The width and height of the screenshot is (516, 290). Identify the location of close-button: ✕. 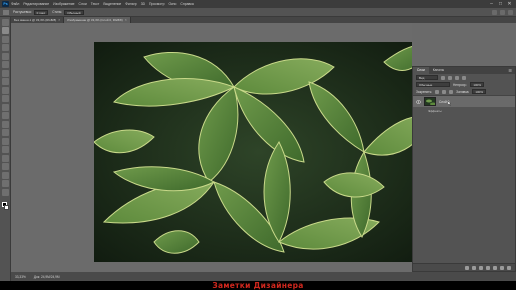
(509, 4).